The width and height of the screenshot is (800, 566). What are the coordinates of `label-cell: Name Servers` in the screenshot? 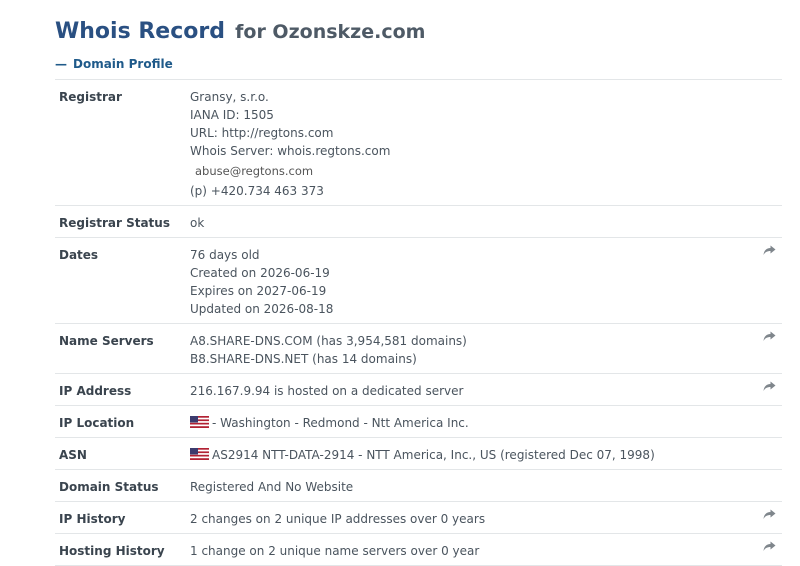 It's located at (122, 348).